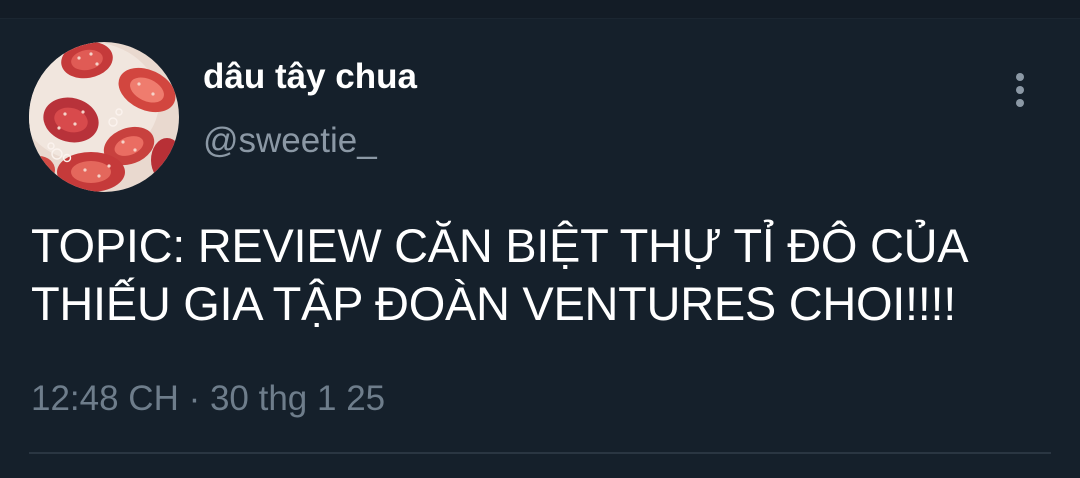  I want to click on top-divider, so click(540, 9).